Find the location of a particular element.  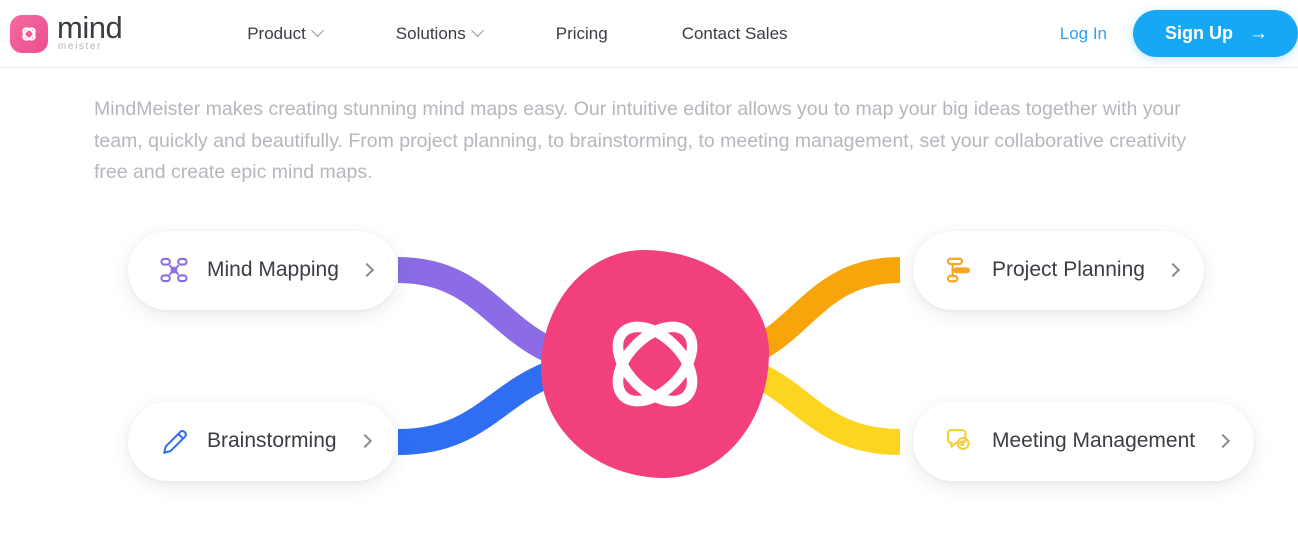

nav-item-solutions: Solutions is located at coordinates (439, 34).